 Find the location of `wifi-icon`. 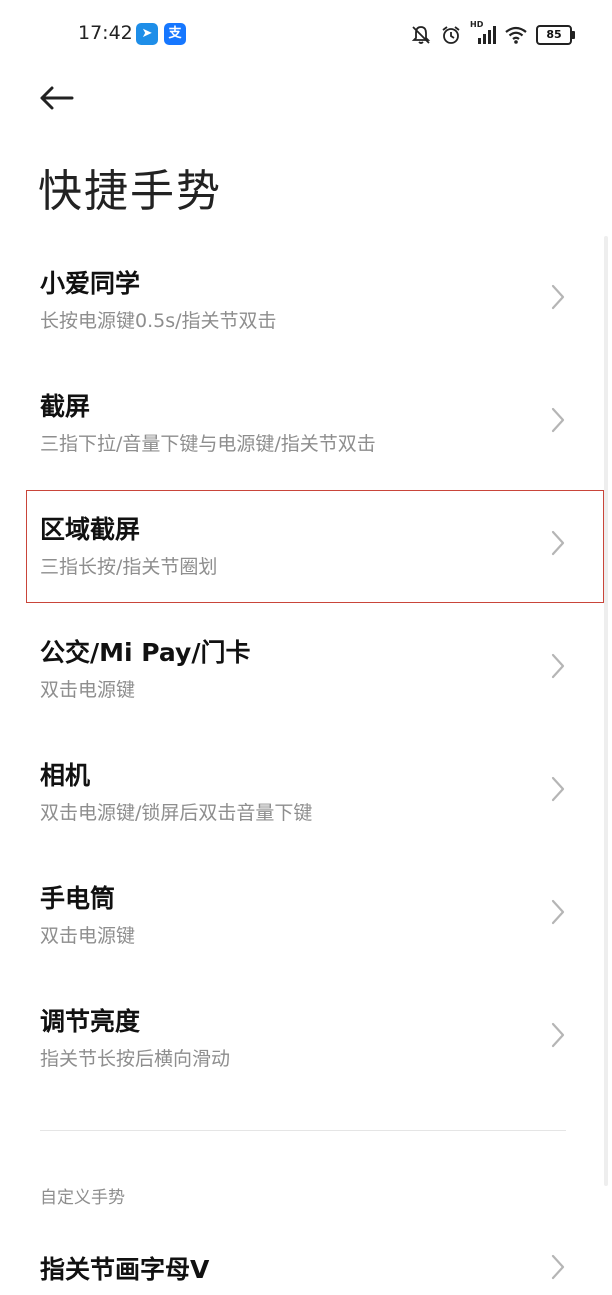

wifi-icon is located at coordinates (516, 35).